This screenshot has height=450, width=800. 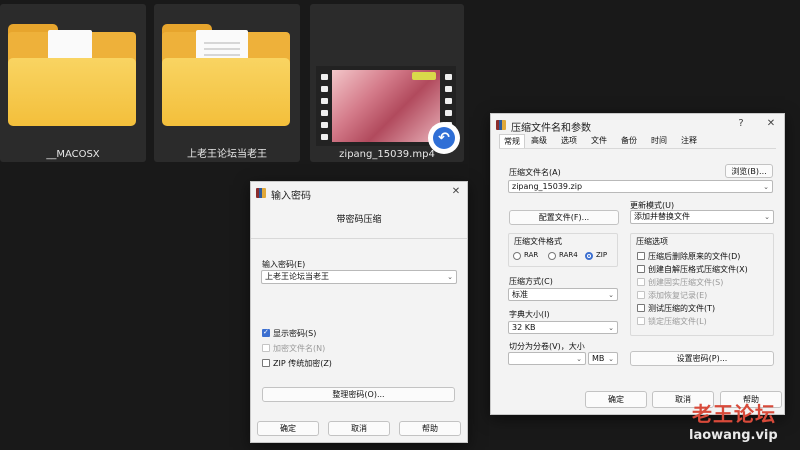 I want to click on watermark-title: 老王论坛, so click(x=734, y=414).